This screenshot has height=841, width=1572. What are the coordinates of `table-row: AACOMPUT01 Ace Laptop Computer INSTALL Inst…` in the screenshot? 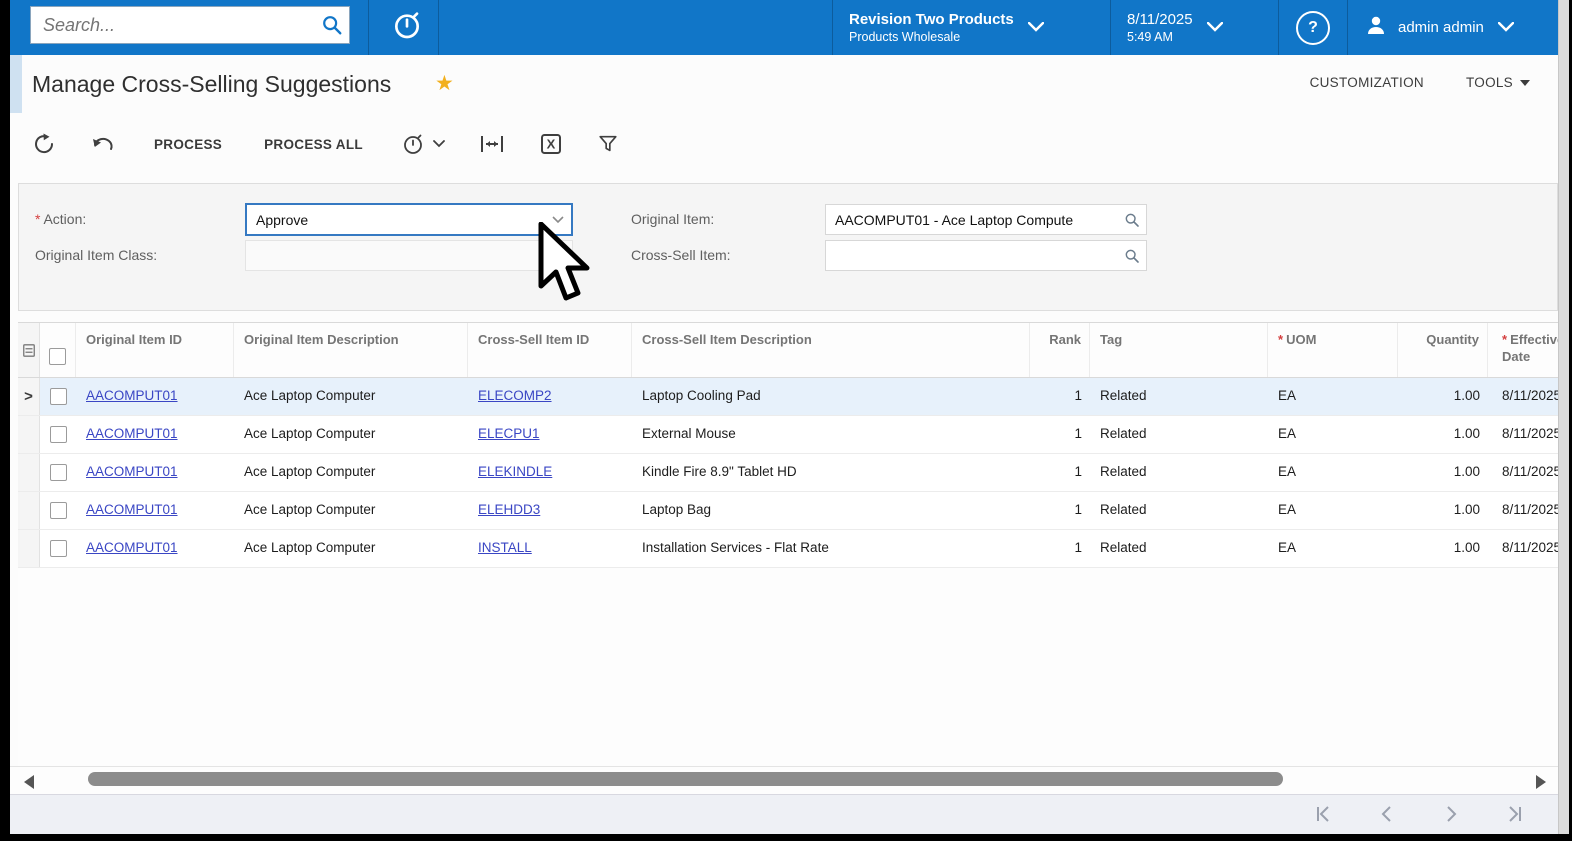 It's located at (788, 549).